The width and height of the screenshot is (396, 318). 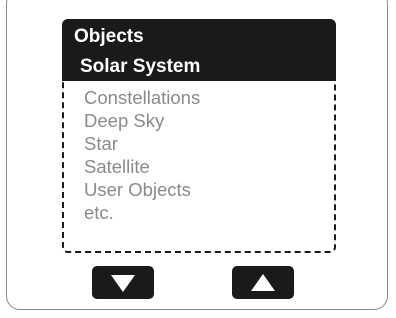 What do you see at coordinates (142, 120) in the screenshot?
I see `menu-item: Deep Sky` at bounding box center [142, 120].